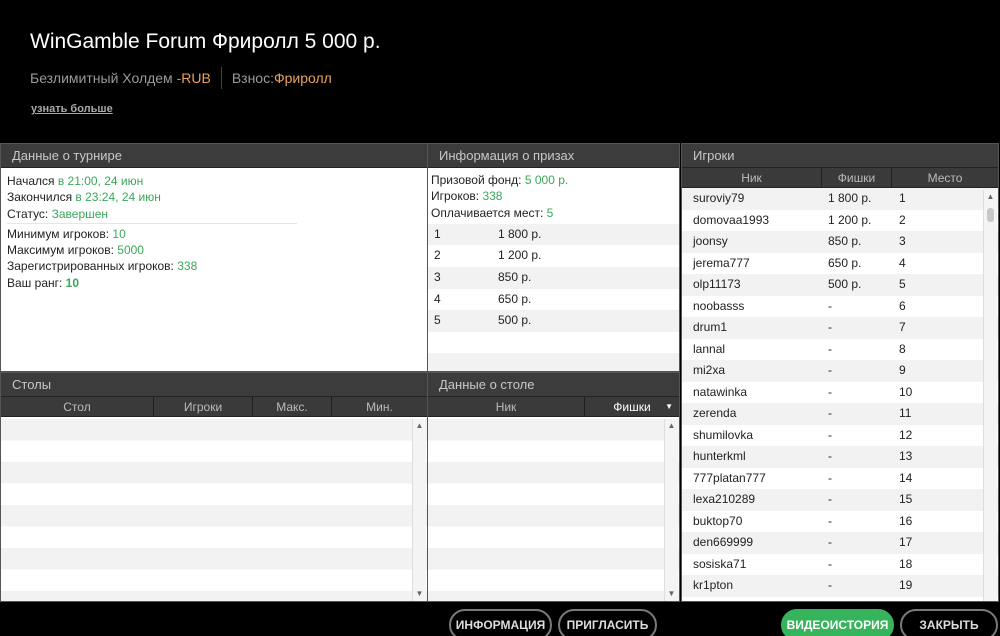  I want to click on max-players-line: Максимум игроков: 5000, so click(75, 250).